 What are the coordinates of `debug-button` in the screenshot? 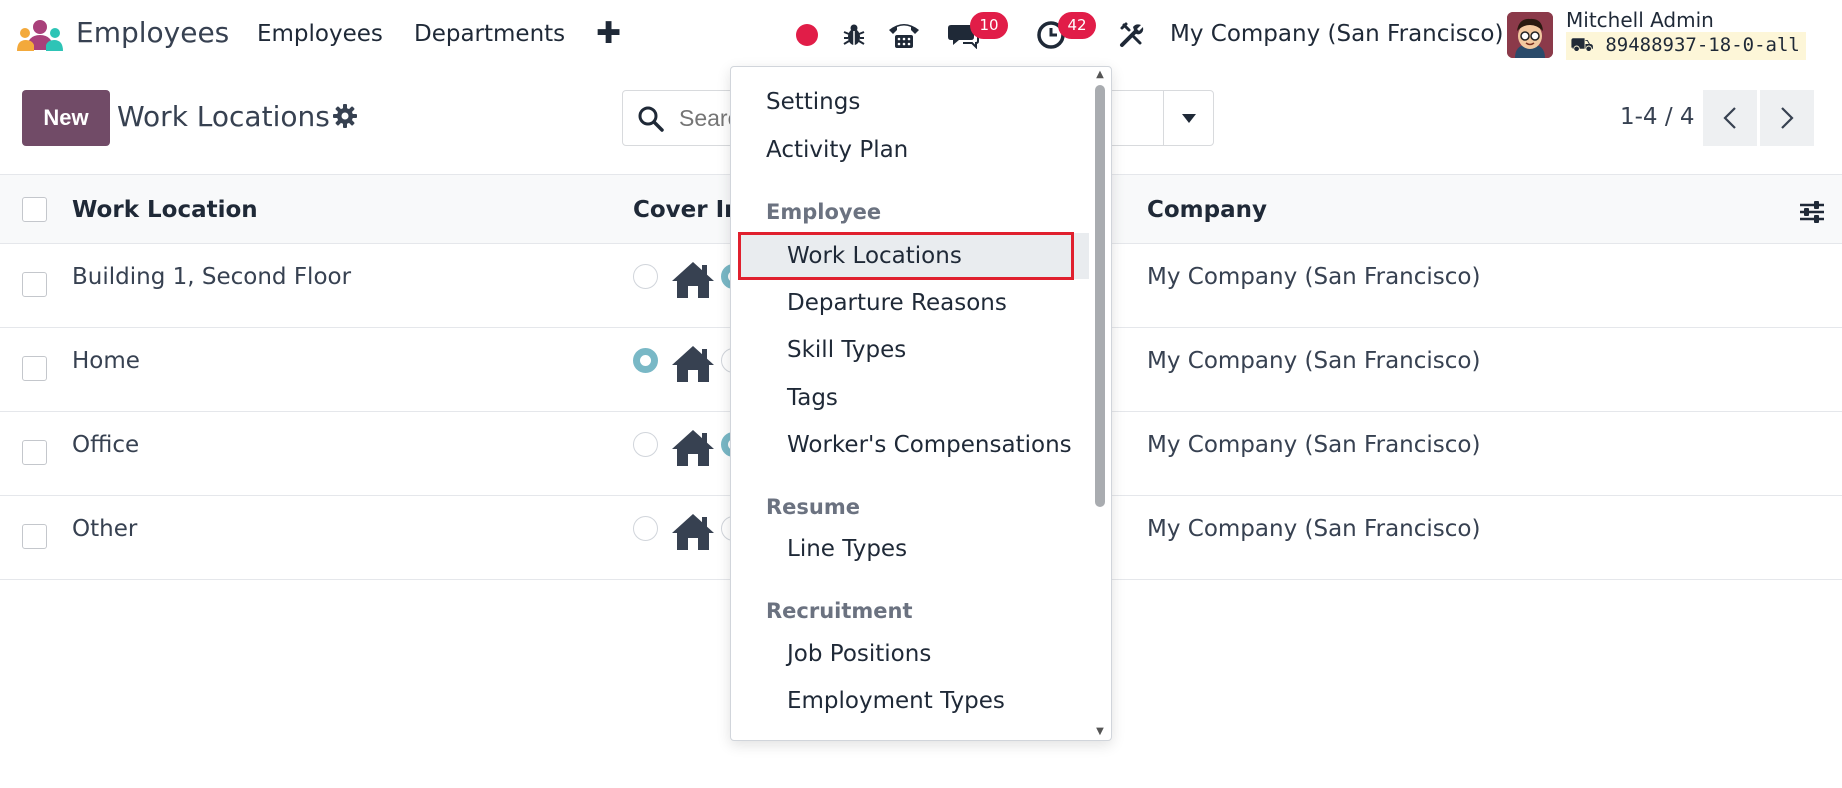 It's located at (854, 35).